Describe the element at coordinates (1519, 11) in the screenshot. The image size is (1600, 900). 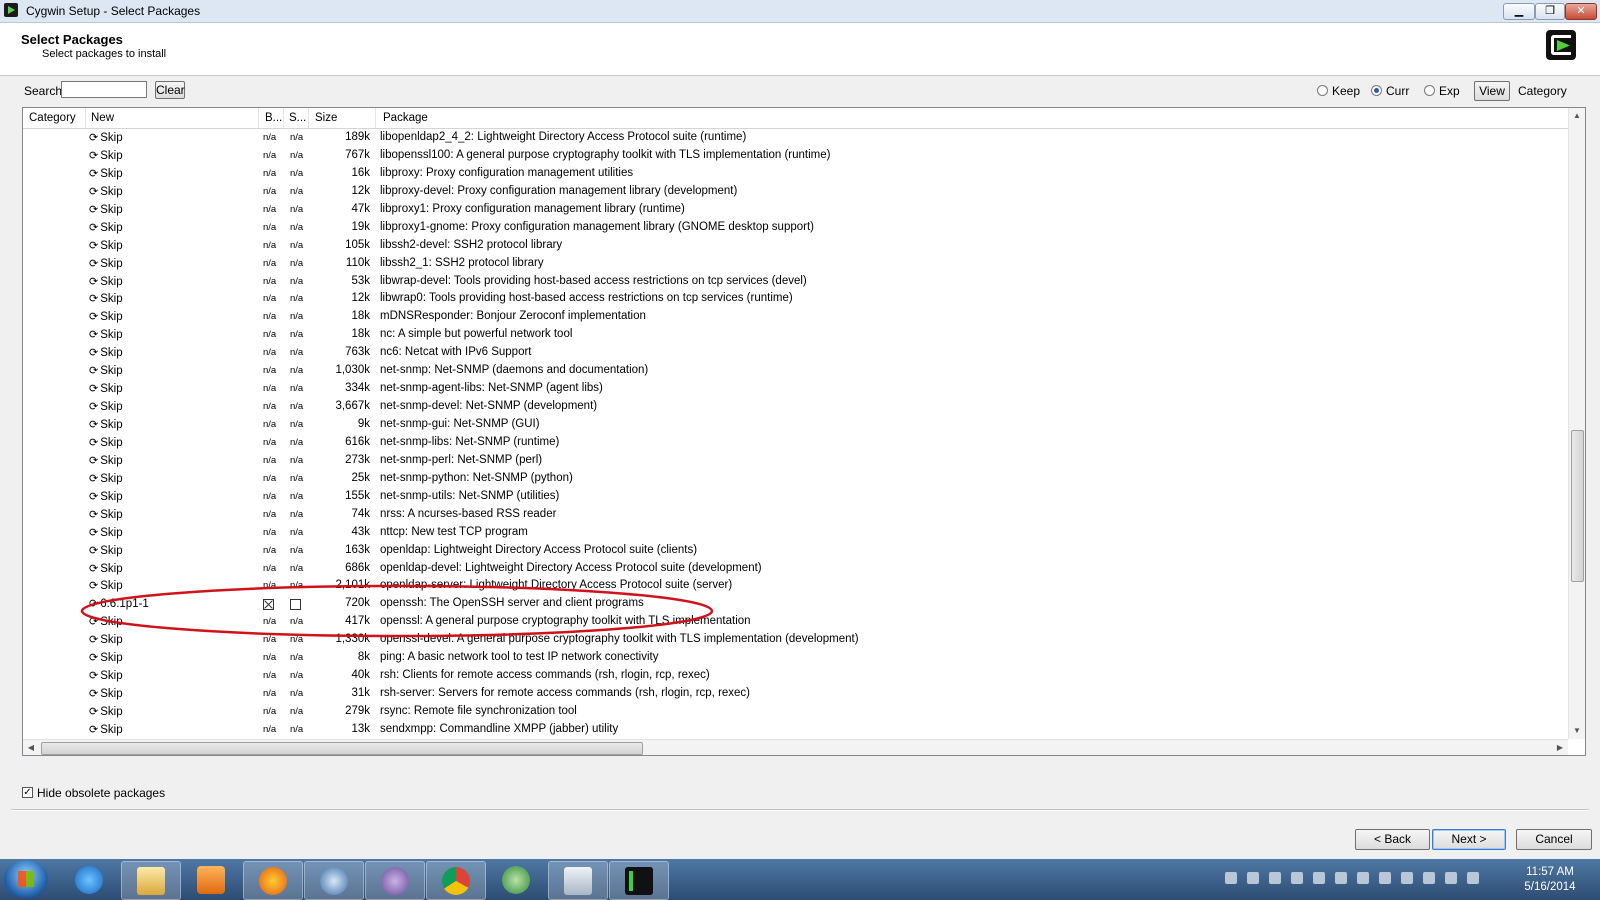
I see `minimize-button: ▁` at that location.